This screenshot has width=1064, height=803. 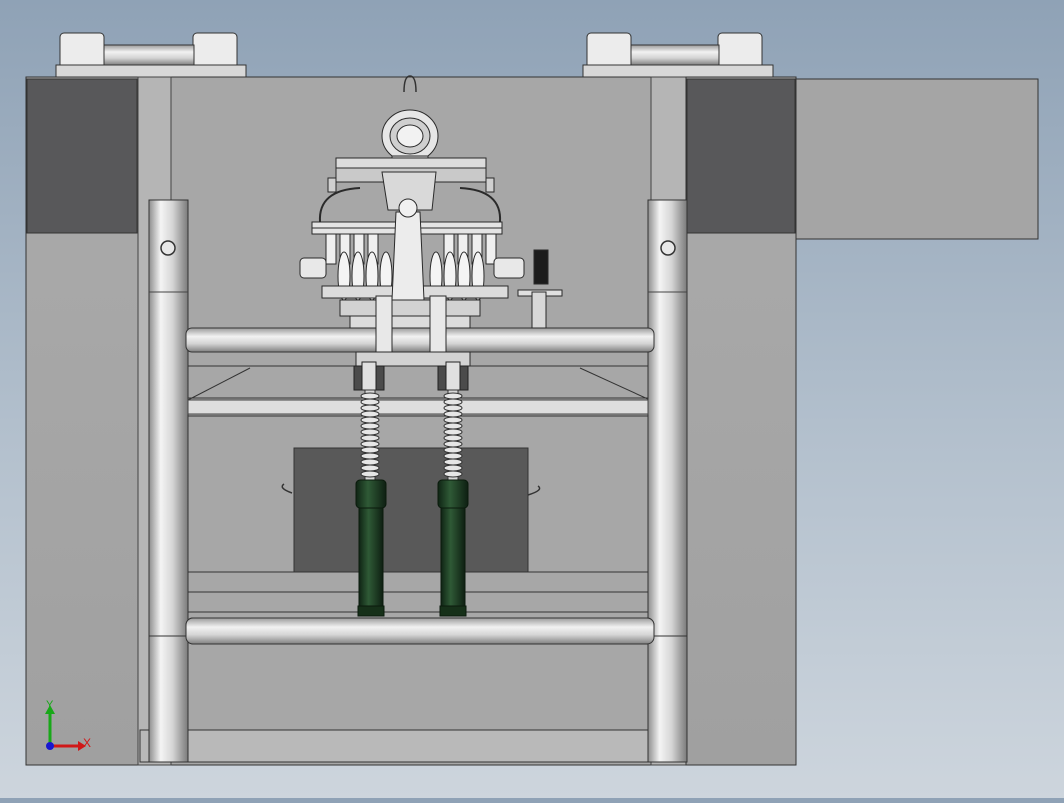 I want to click on right-extension-plate, so click(x=917, y=159).